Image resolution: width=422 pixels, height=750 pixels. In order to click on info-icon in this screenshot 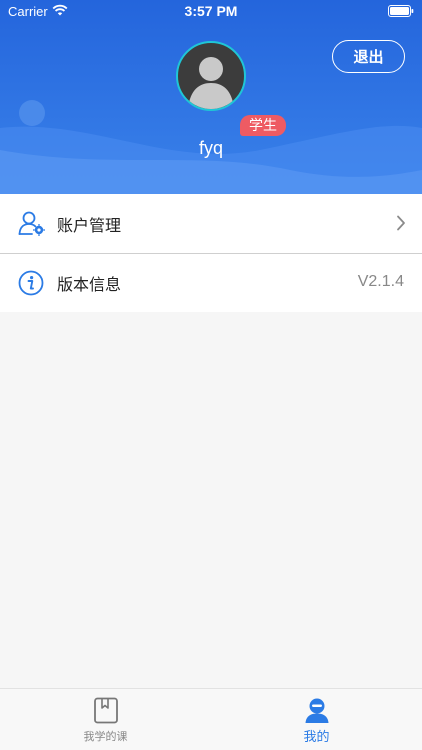, I will do `click(31, 283)`.